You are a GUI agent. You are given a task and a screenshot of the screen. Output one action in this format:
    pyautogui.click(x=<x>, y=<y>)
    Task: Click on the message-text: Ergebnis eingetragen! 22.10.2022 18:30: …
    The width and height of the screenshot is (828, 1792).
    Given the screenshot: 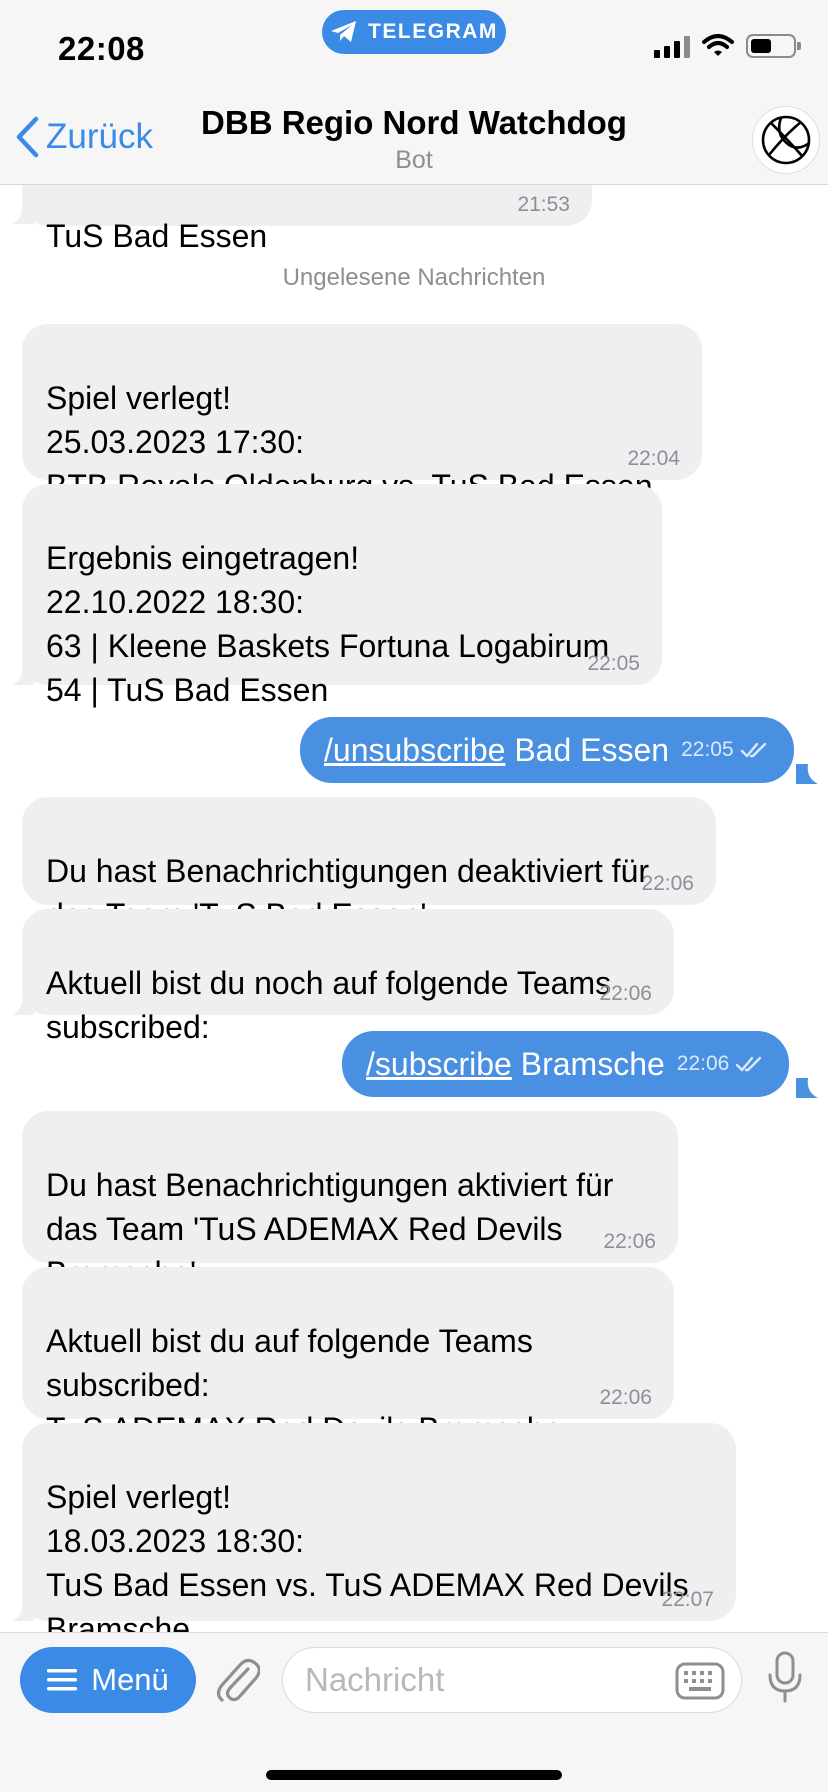 What is the action you would take?
    pyautogui.click(x=328, y=624)
    